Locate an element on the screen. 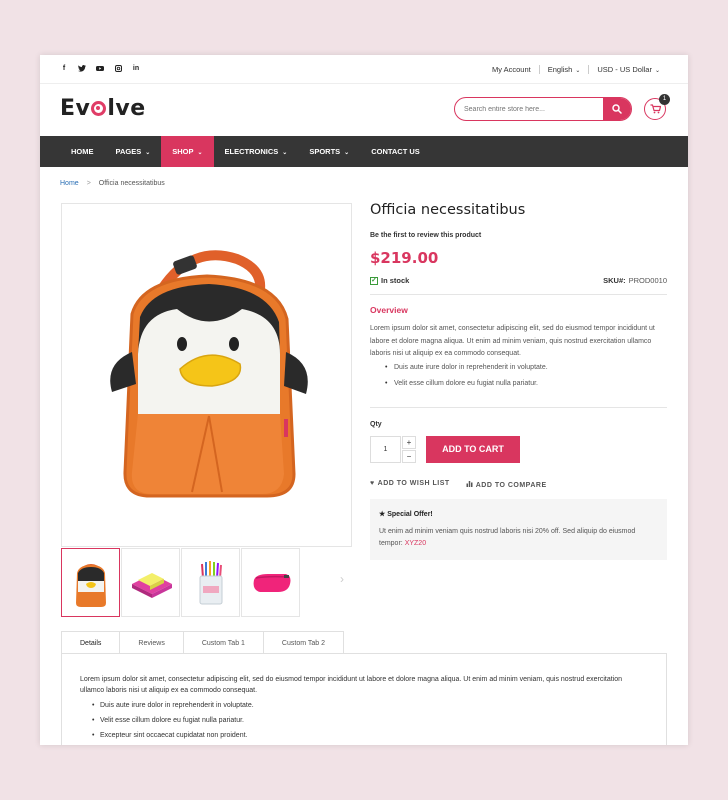 This screenshot has width=728, height=800. add-to-compare-link: ADD TO COMPARE is located at coordinates (506, 484).